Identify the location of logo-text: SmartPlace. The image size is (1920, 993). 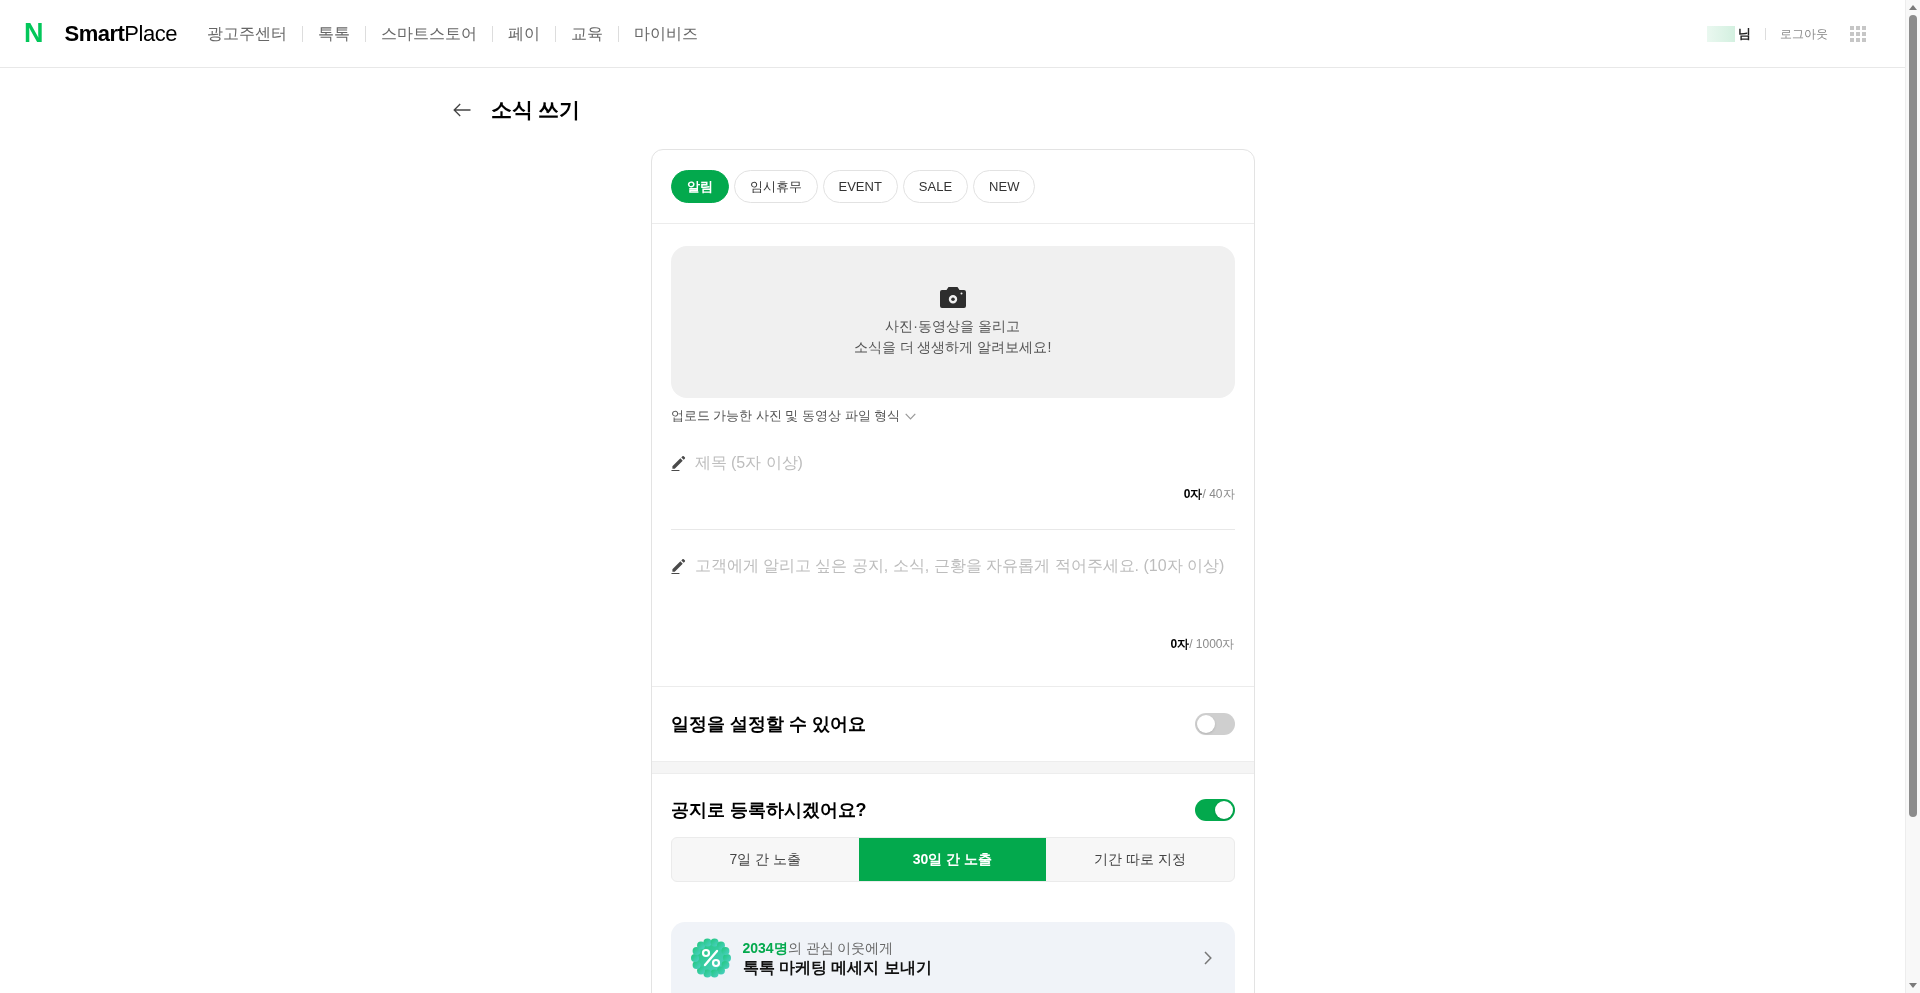
(120, 33).